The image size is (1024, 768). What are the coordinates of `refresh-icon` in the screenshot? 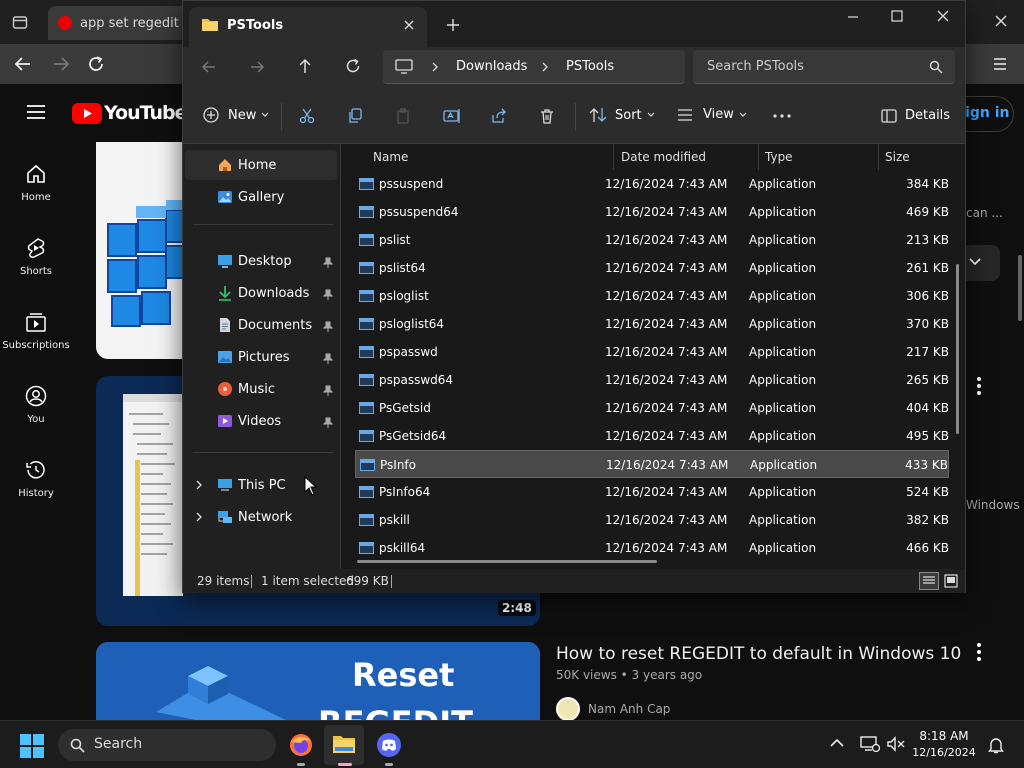 It's located at (353, 66).